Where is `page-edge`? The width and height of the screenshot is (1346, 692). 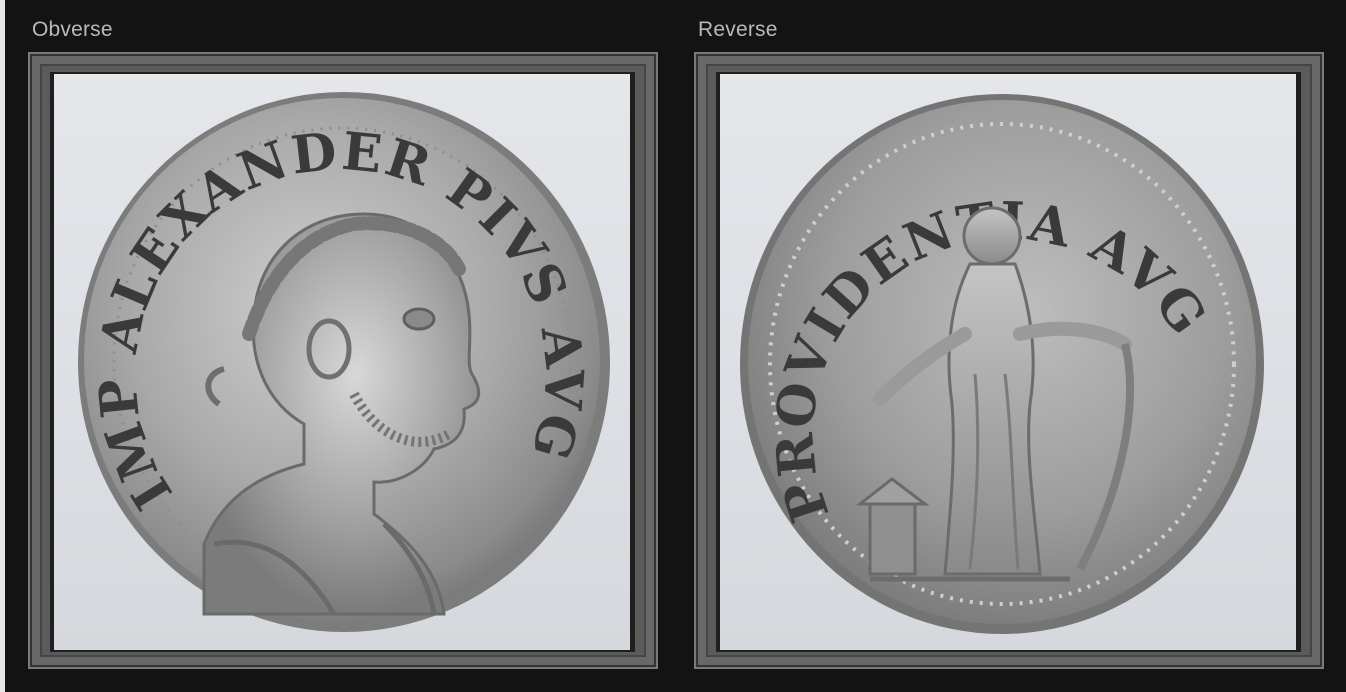 page-edge is located at coordinates (2, 346).